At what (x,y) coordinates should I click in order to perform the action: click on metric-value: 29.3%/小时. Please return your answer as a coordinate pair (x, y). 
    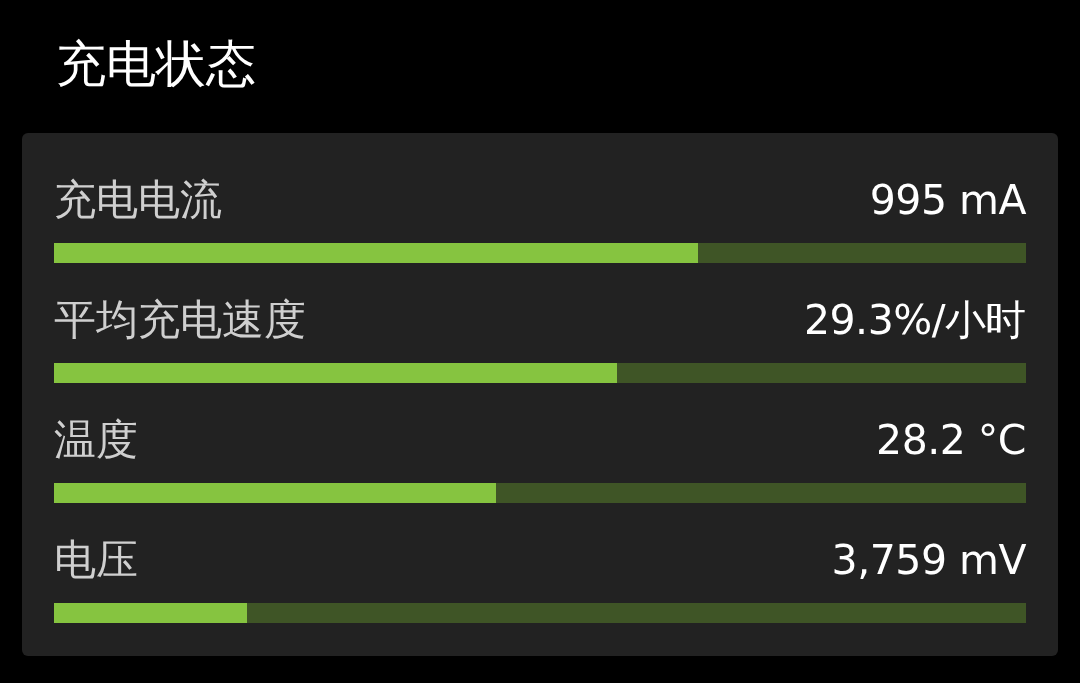
    Looking at the image, I should click on (914, 320).